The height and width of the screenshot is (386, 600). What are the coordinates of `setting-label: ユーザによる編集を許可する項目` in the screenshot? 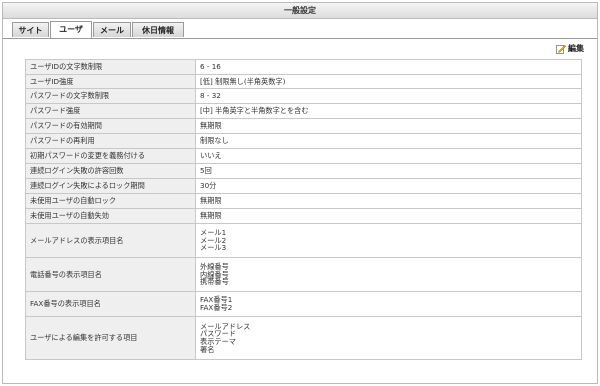 It's located at (110, 338).